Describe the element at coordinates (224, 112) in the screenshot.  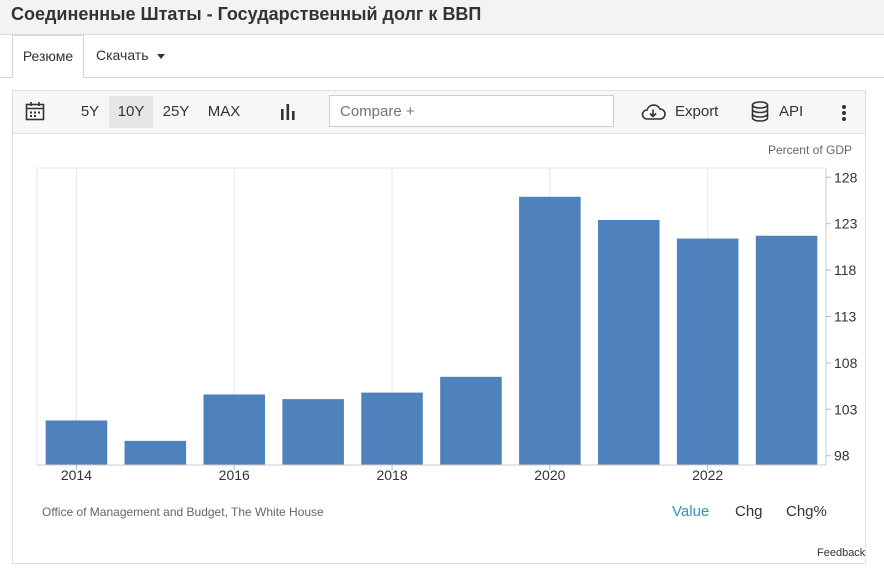
I see `range-max-button: MAX` at that location.